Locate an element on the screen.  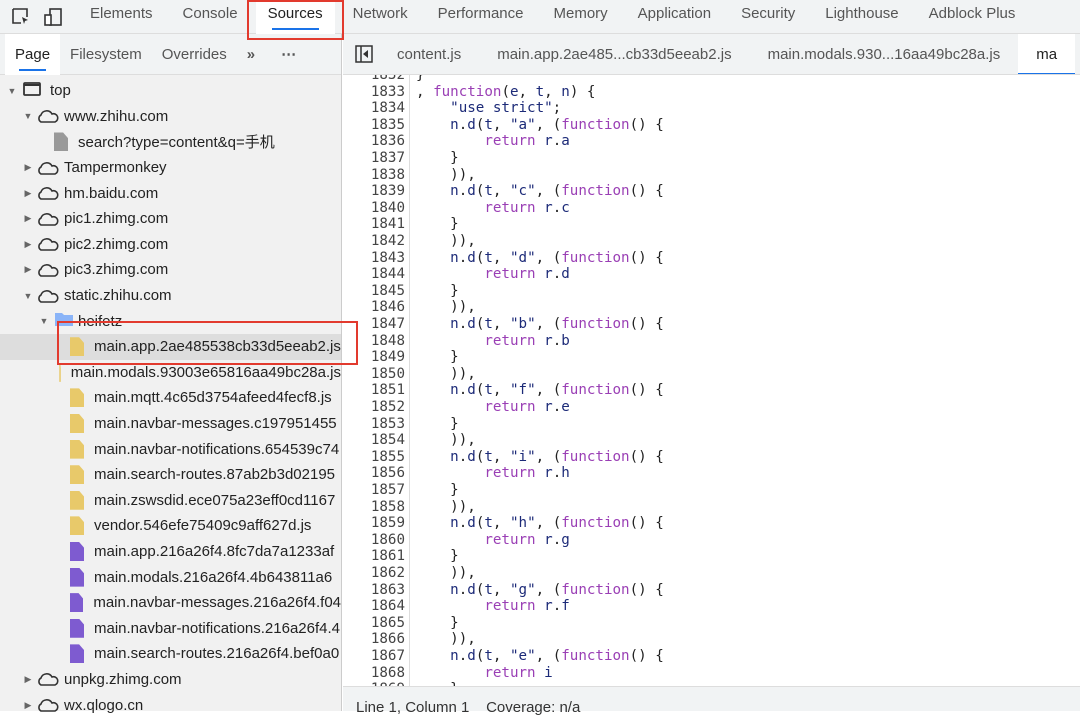
tab-performance: Performance is located at coordinates (481, 17).